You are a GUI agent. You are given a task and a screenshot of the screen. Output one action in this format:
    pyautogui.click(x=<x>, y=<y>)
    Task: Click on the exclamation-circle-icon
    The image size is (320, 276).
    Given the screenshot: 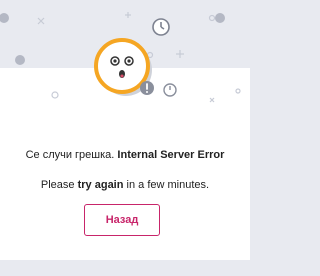 What is the action you would take?
    pyautogui.click(x=147, y=88)
    